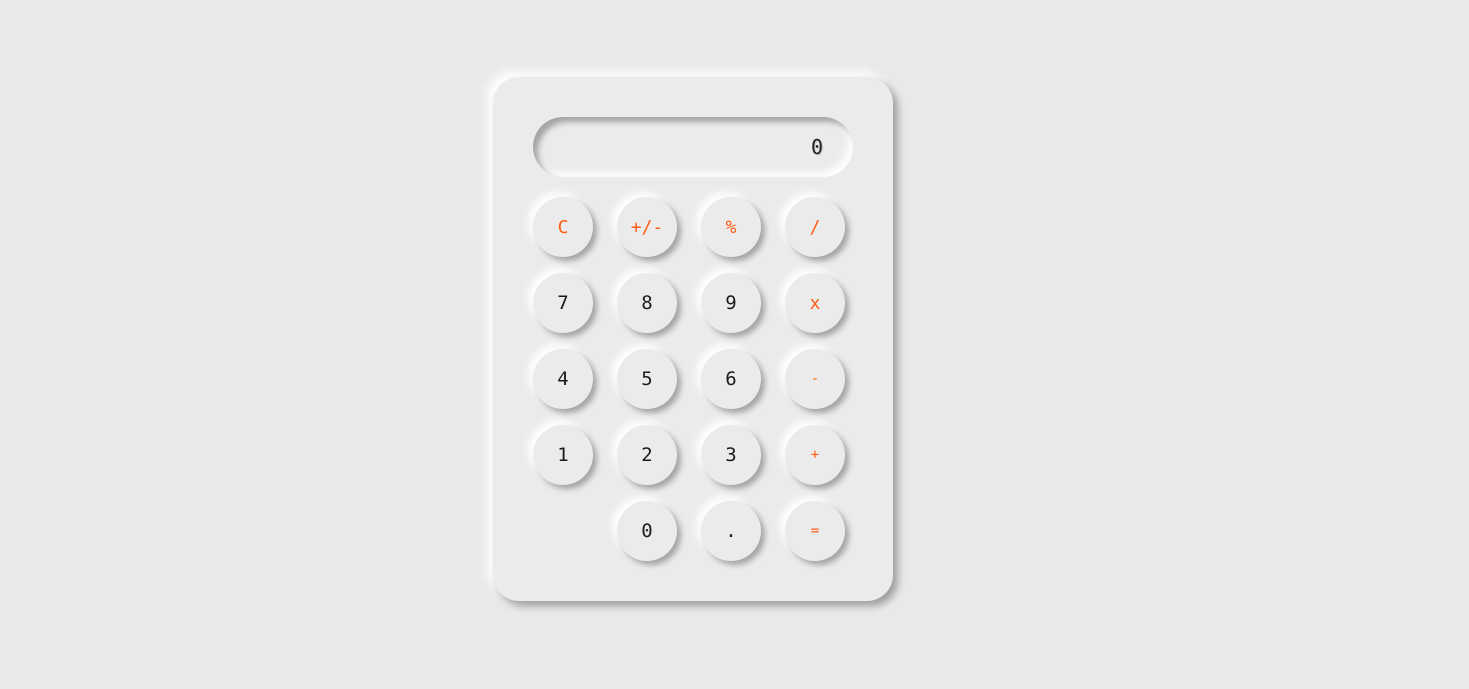 The height and width of the screenshot is (689, 1469). Describe the element at coordinates (563, 227) in the screenshot. I see `clear-button: C` at that location.